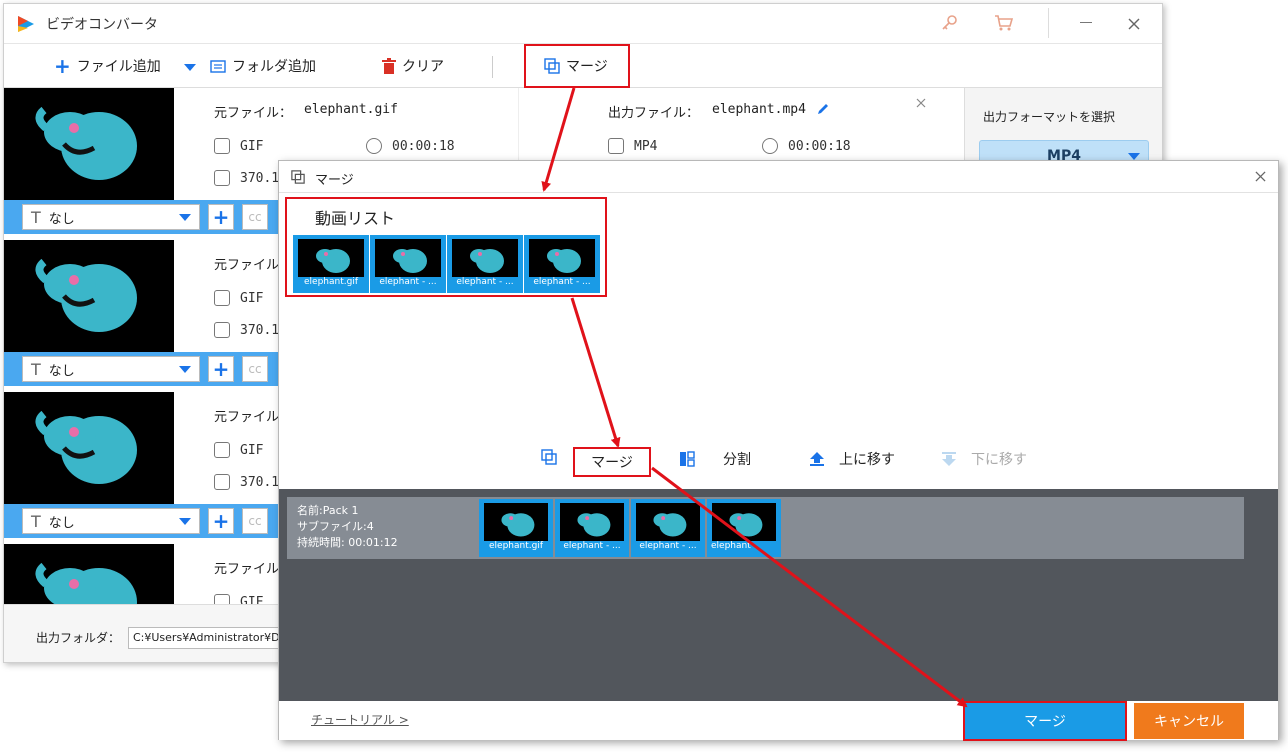 Image resolution: width=1288 pixels, height=752 pixels. Describe the element at coordinates (86, 143) in the screenshot. I see `elephant-image` at that location.